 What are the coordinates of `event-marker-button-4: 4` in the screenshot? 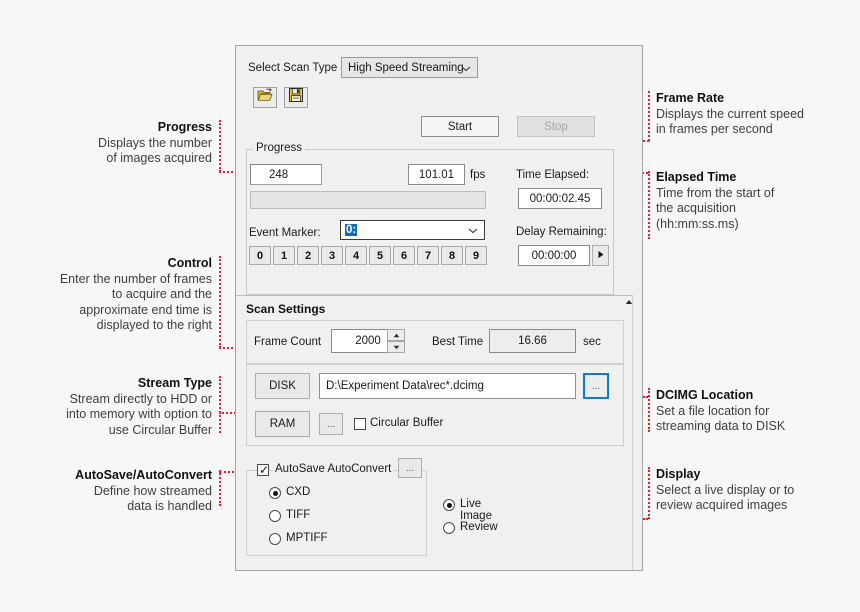 It's located at (356, 255).